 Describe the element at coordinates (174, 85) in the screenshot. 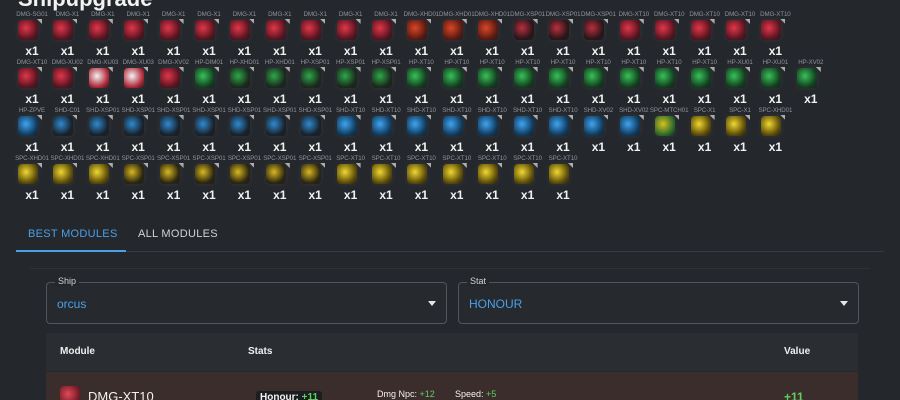

I see `module-tile: DMG-XV02 x1` at that location.